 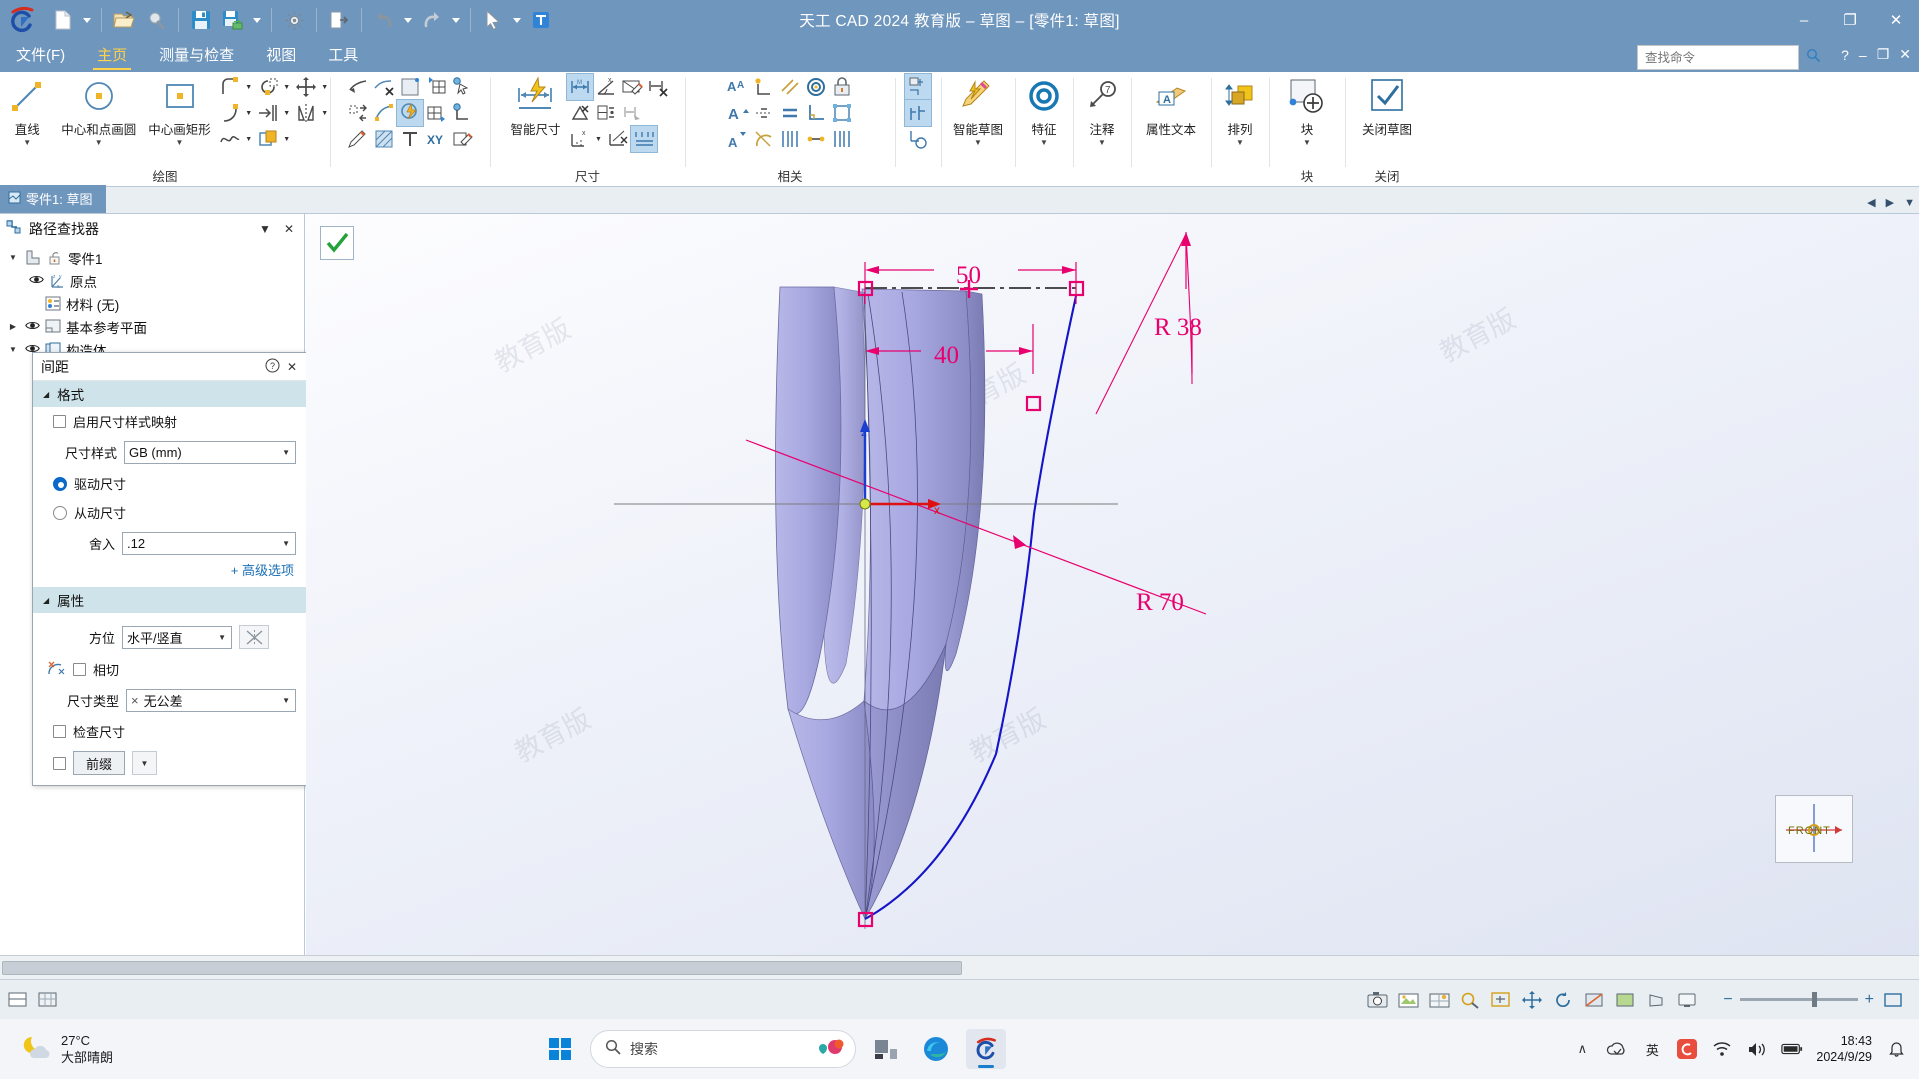 What do you see at coordinates (1905, 54) in the screenshot?
I see `ribbon-close-button: ✕` at bounding box center [1905, 54].